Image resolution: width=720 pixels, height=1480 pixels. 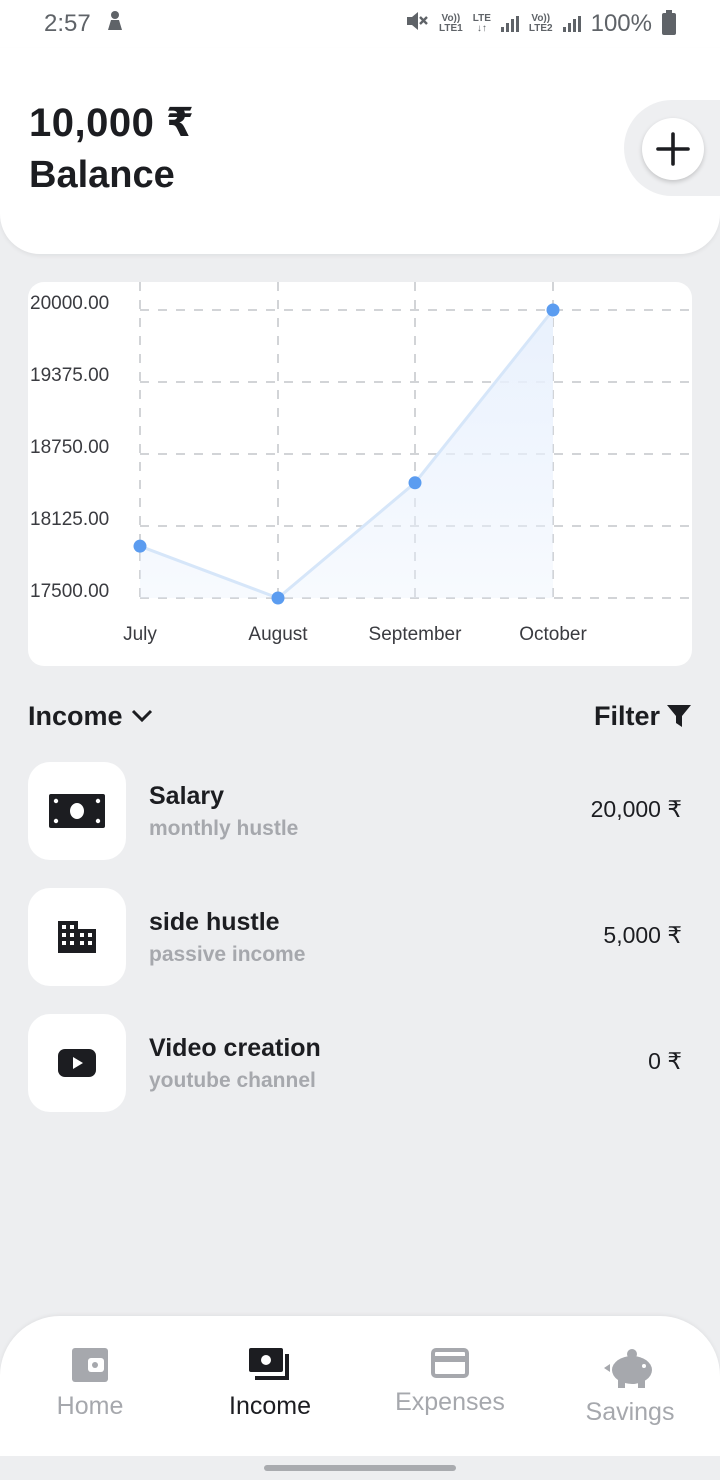 What do you see at coordinates (450, 1363) in the screenshot?
I see `credit-card-icon` at bounding box center [450, 1363].